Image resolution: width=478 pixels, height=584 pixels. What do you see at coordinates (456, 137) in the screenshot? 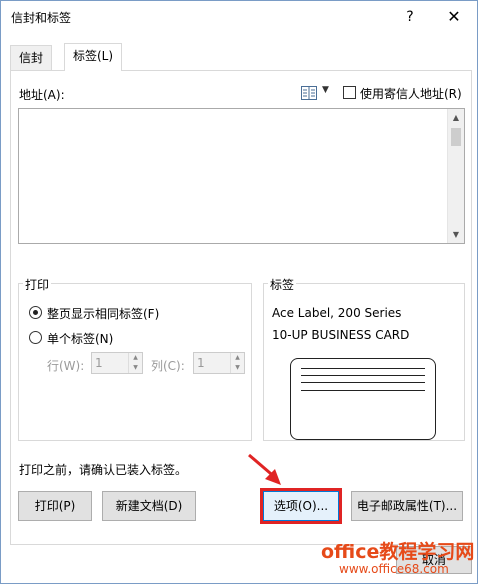
I see `scroll-thumb` at bounding box center [456, 137].